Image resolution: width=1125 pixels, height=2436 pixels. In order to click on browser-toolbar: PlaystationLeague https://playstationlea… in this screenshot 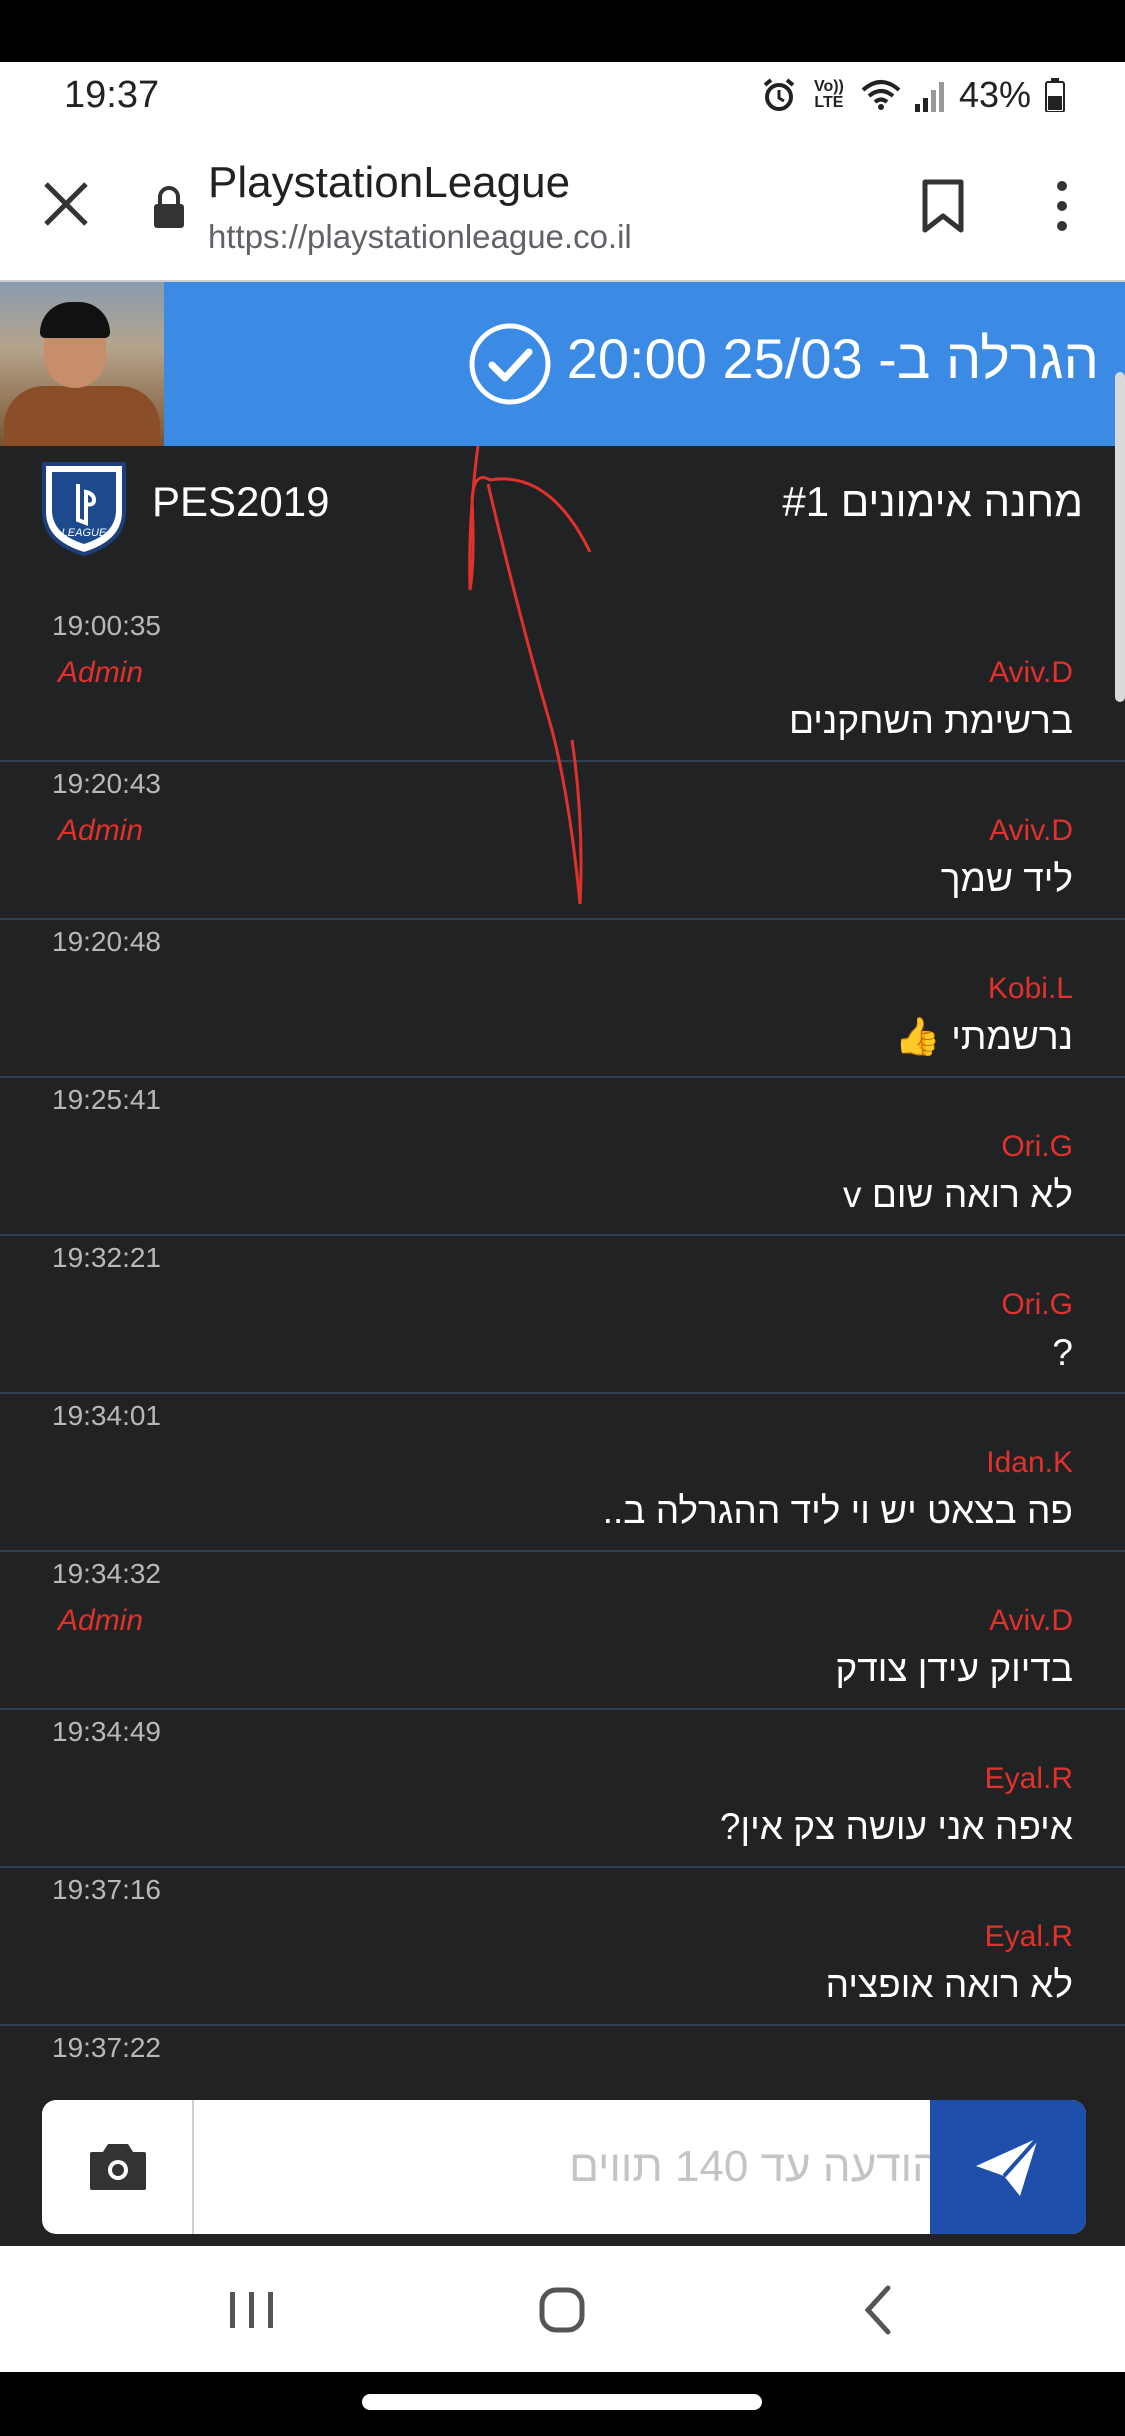, I will do `click(562, 204)`.